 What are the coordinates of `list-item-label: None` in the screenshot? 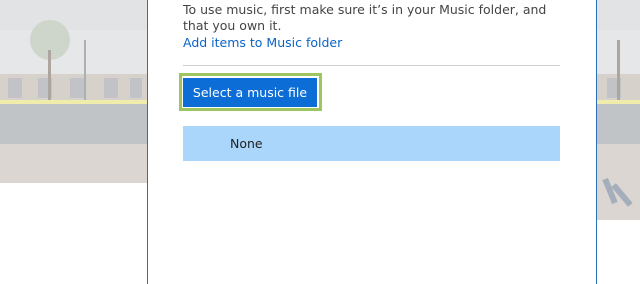 It's located at (246, 143).